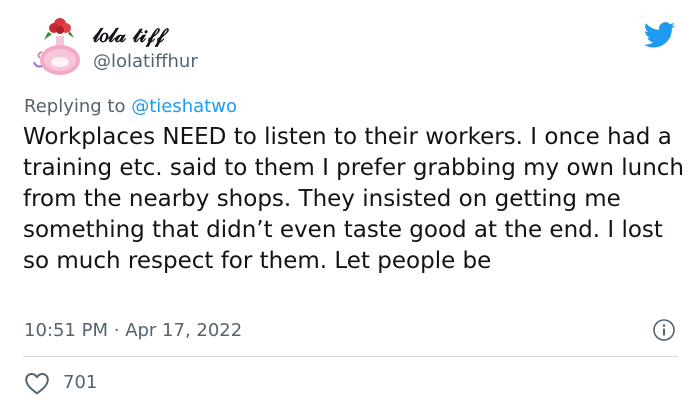  I want to click on heart-icon, so click(37, 384).